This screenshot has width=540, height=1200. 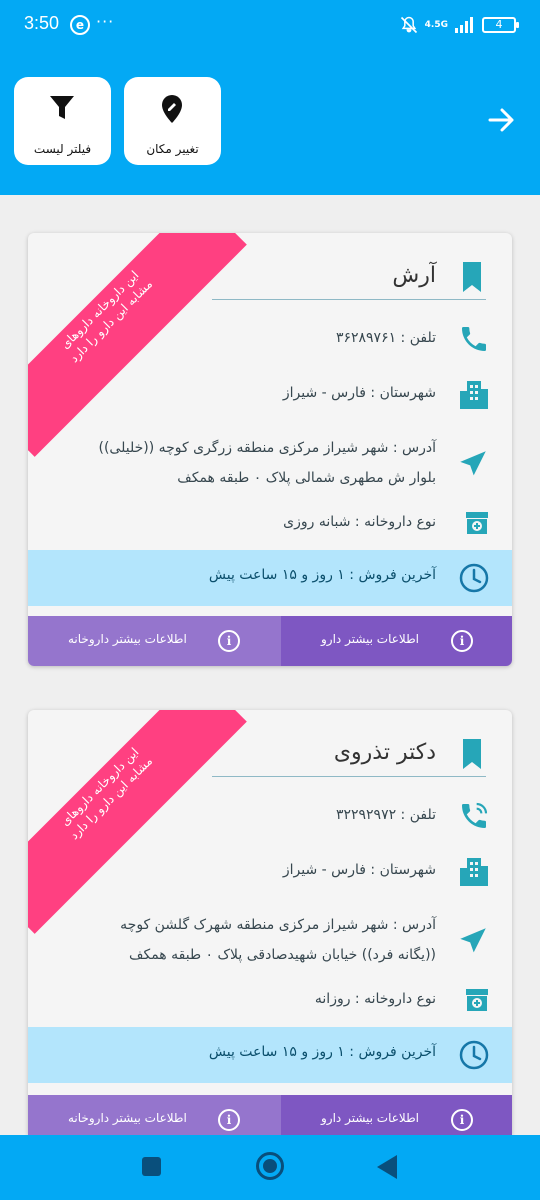 I want to click on home-icon, so click(x=270, y=1166).